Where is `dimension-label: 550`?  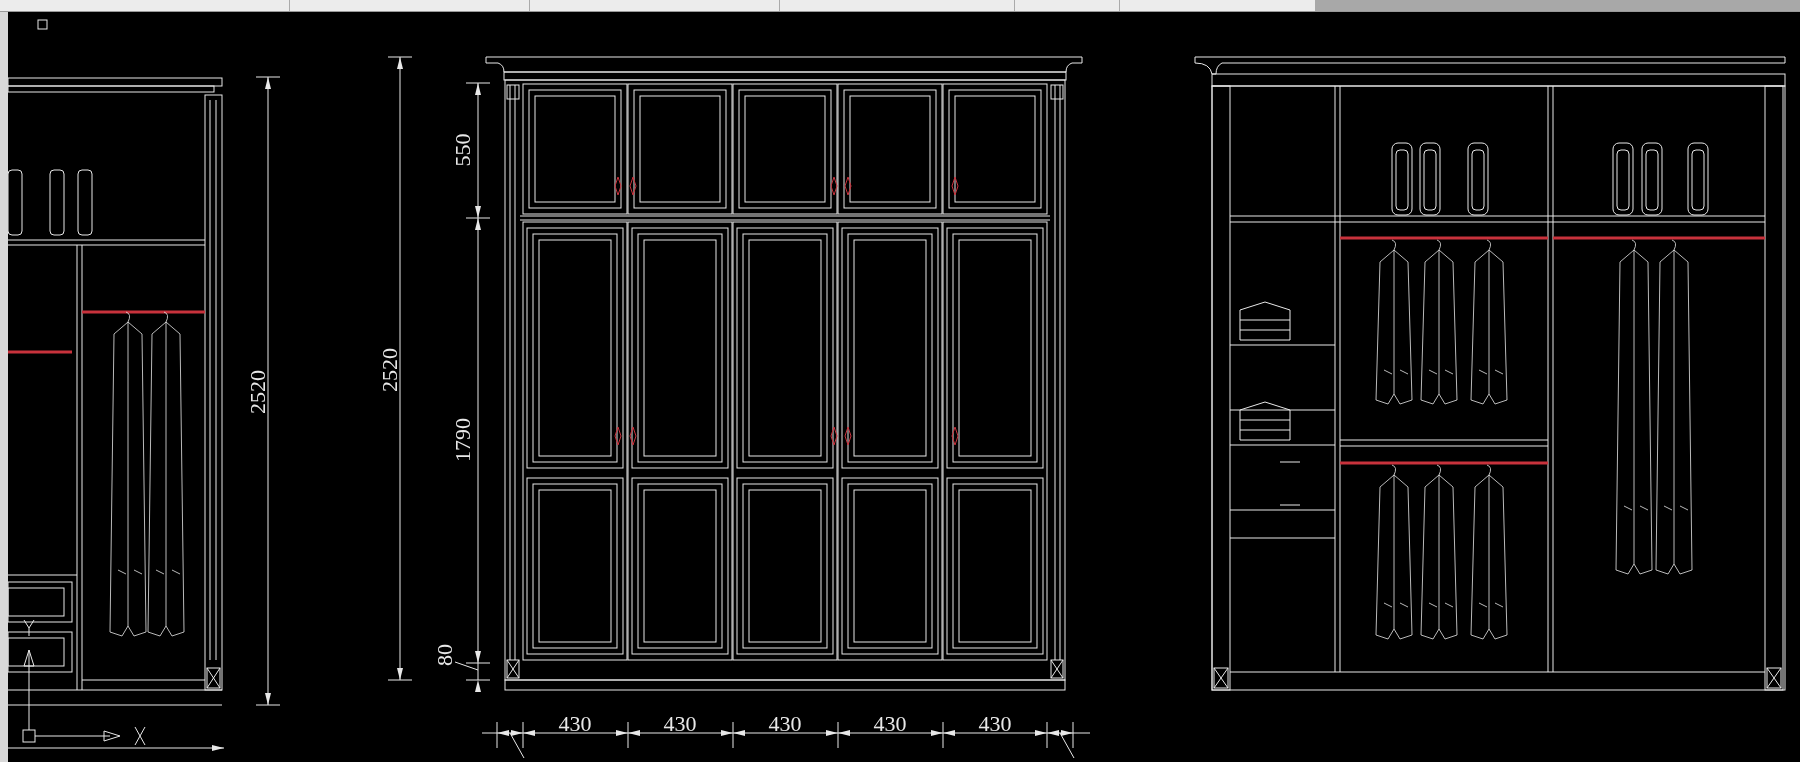 dimension-label: 550 is located at coordinates (462, 150).